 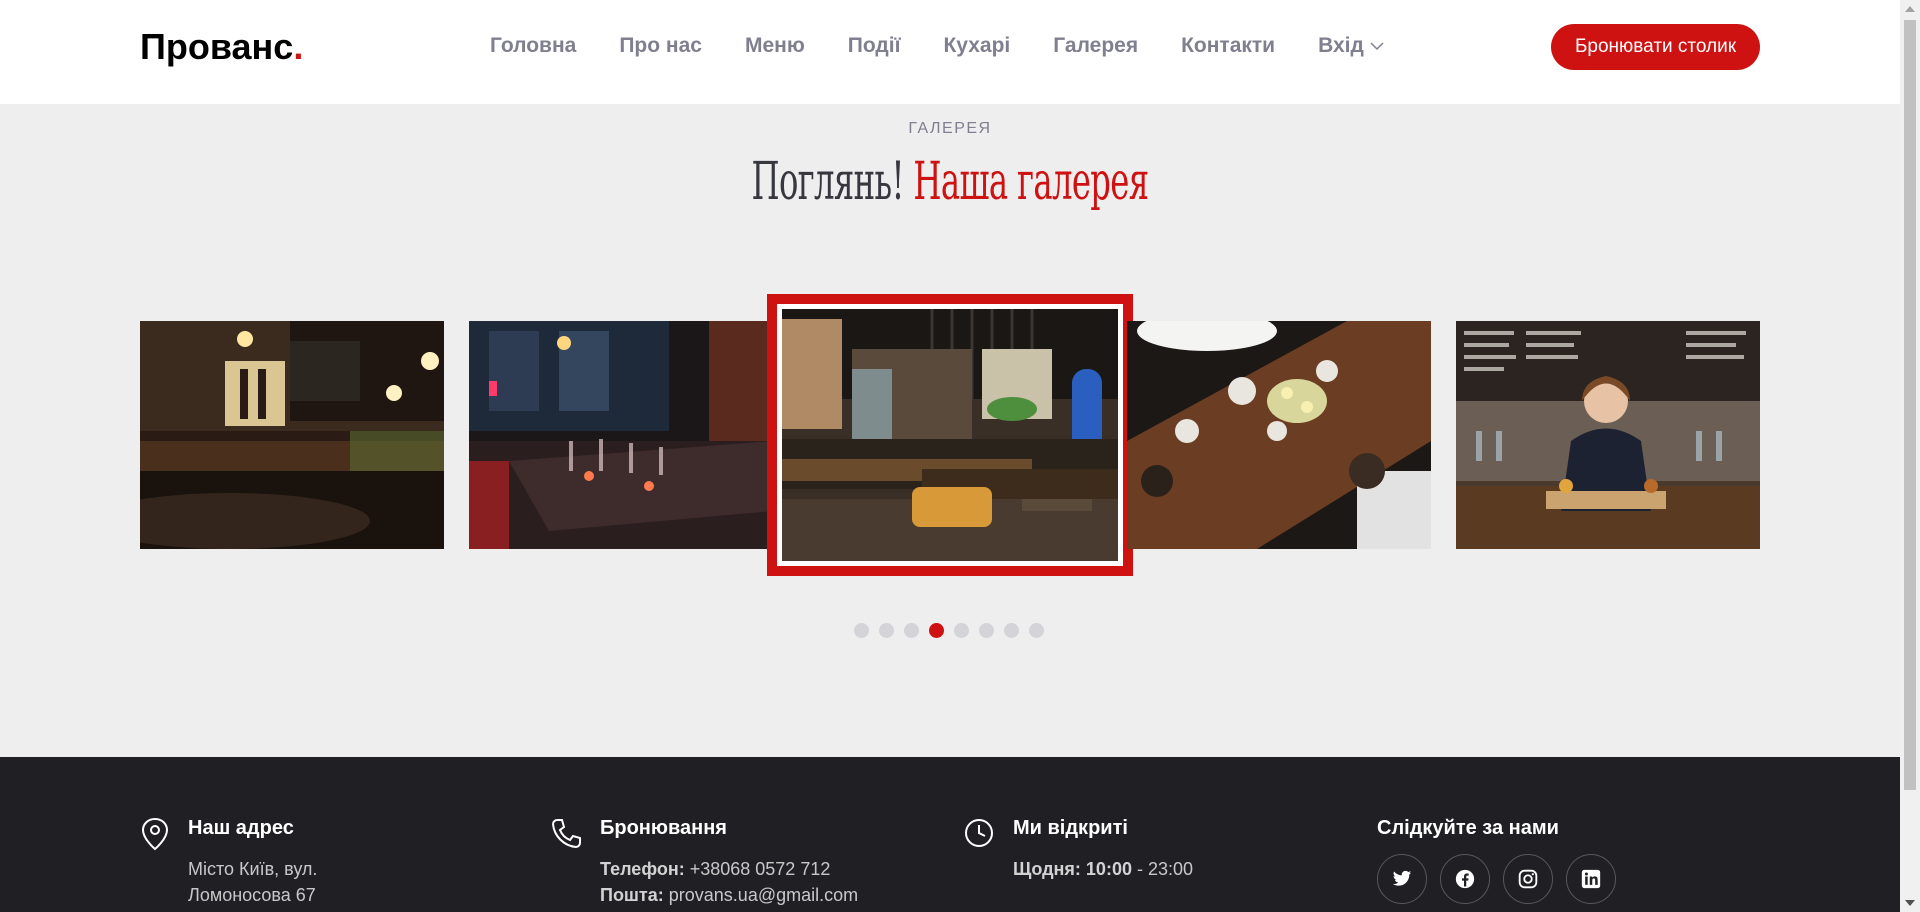 What do you see at coordinates (1078, 849) in the screenshot?
I see `footer-hours: Ми відкриті Щодня: 10:00 - 23:00` at bounding box center [1078, 849].